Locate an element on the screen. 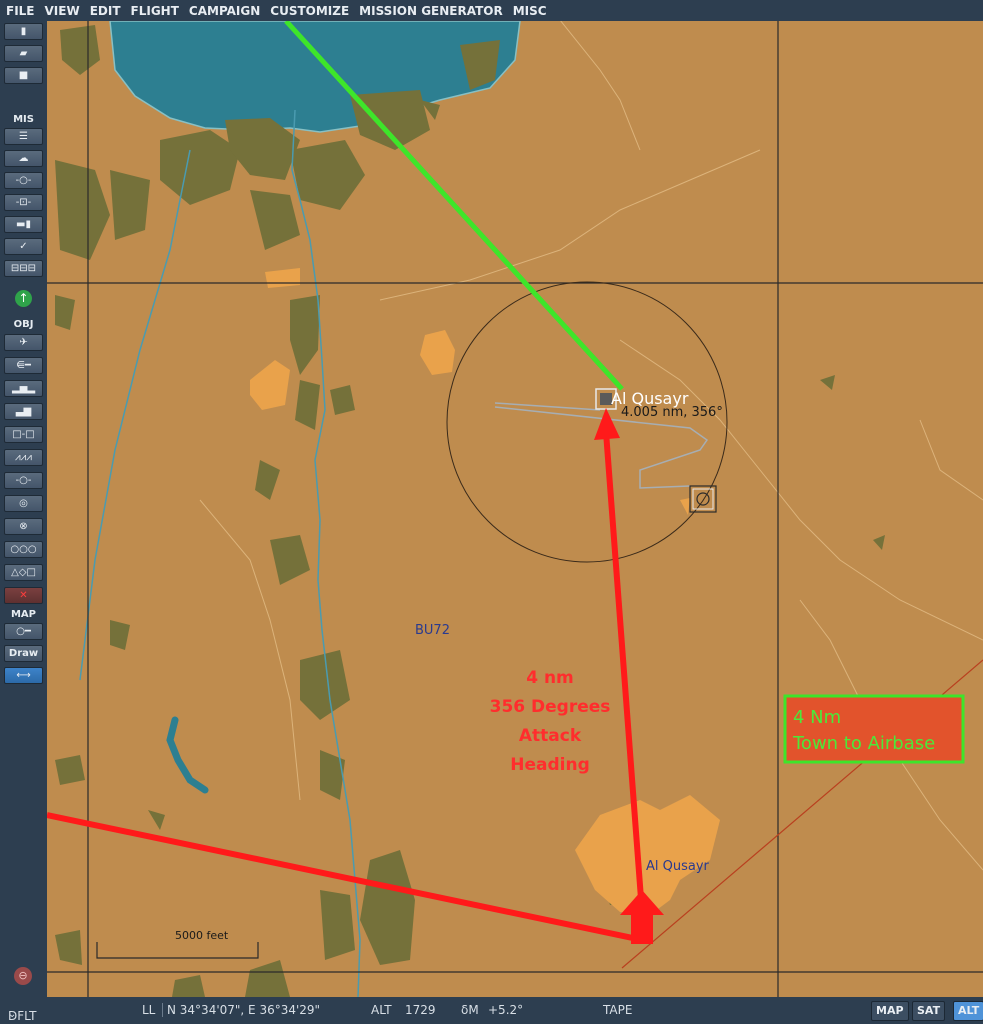  resources-button: ⊟⊟⊟ is located at coordinates (23, 268).